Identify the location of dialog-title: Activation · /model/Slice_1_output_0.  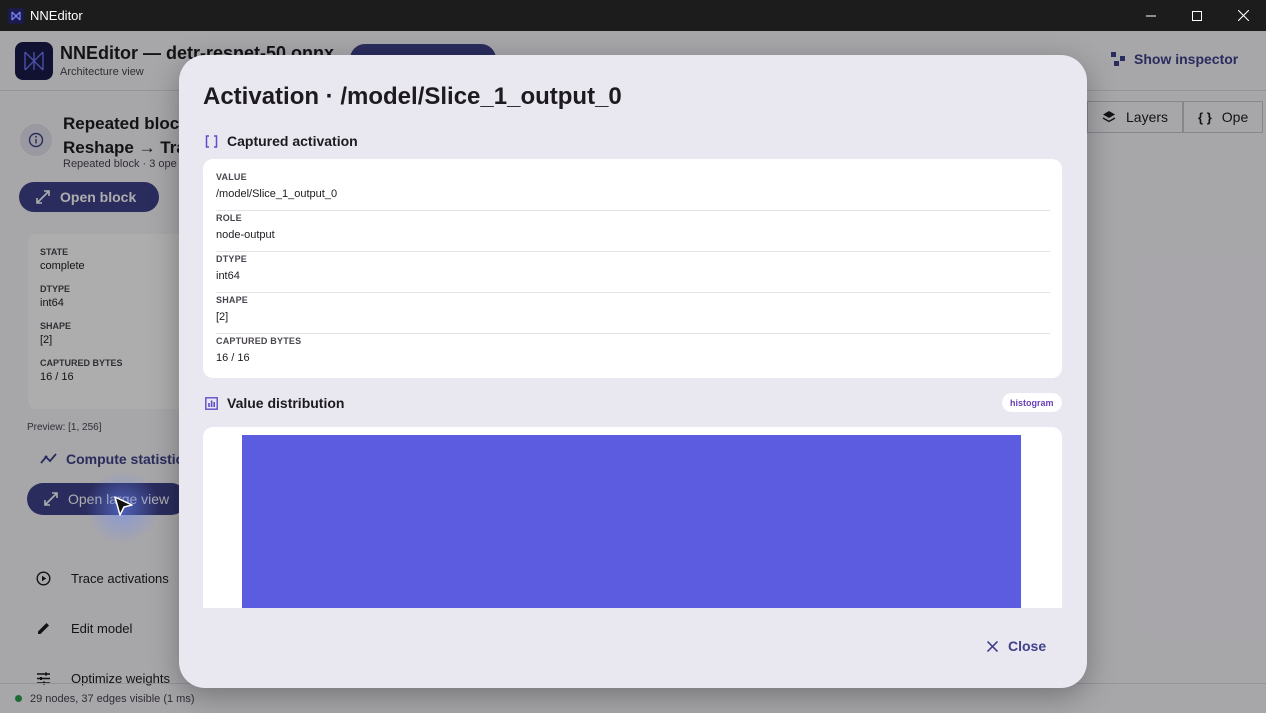
(412, 96).